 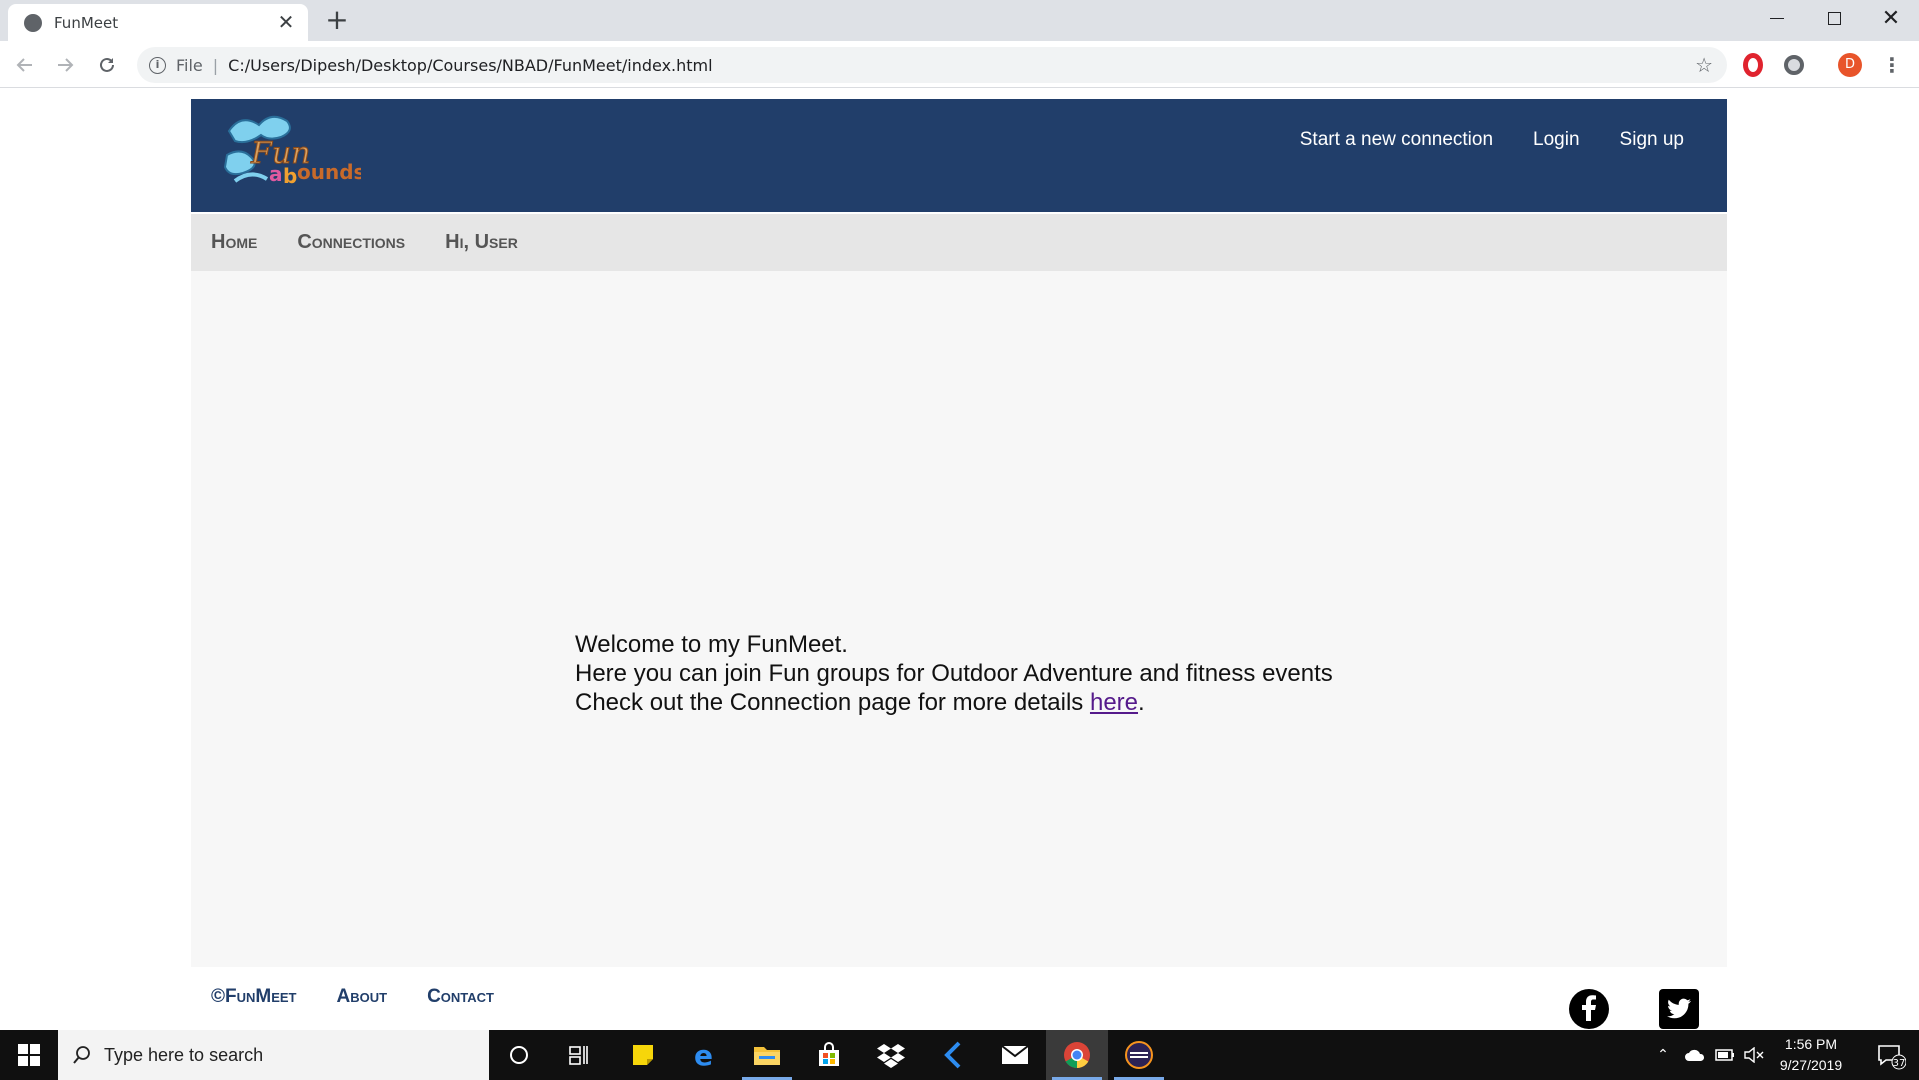 I want to click on top-nav: Start a new connection Login Sign up, so click(x=1492, y=140).